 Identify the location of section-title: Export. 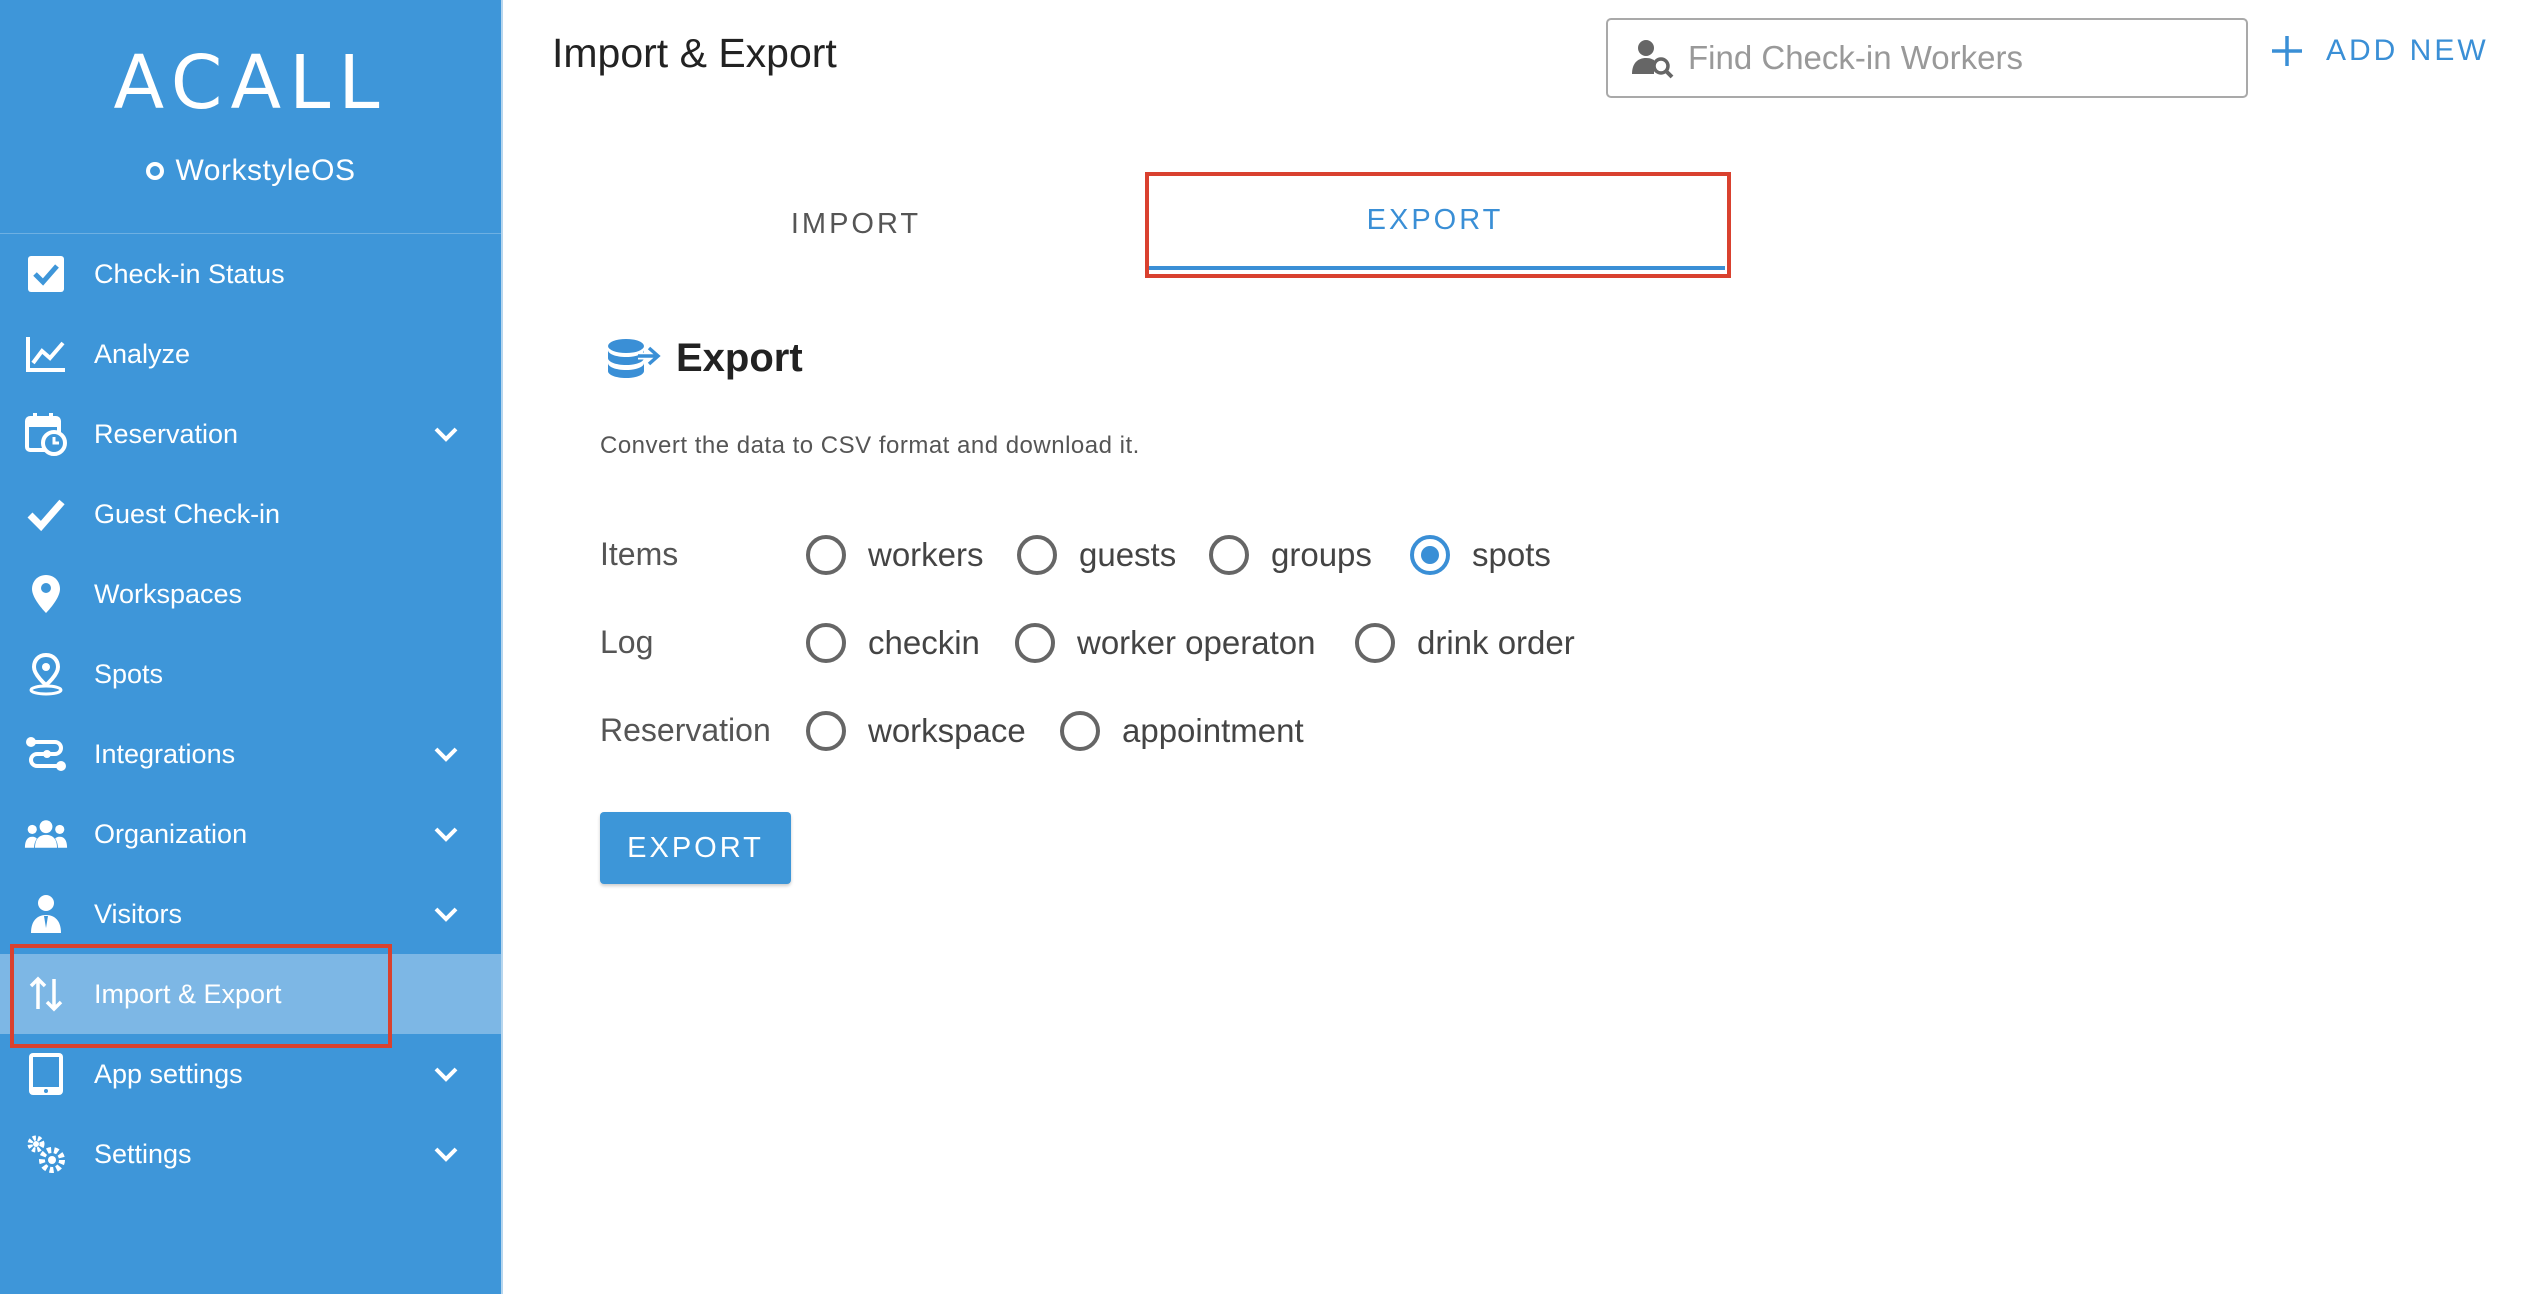
(739, 358).